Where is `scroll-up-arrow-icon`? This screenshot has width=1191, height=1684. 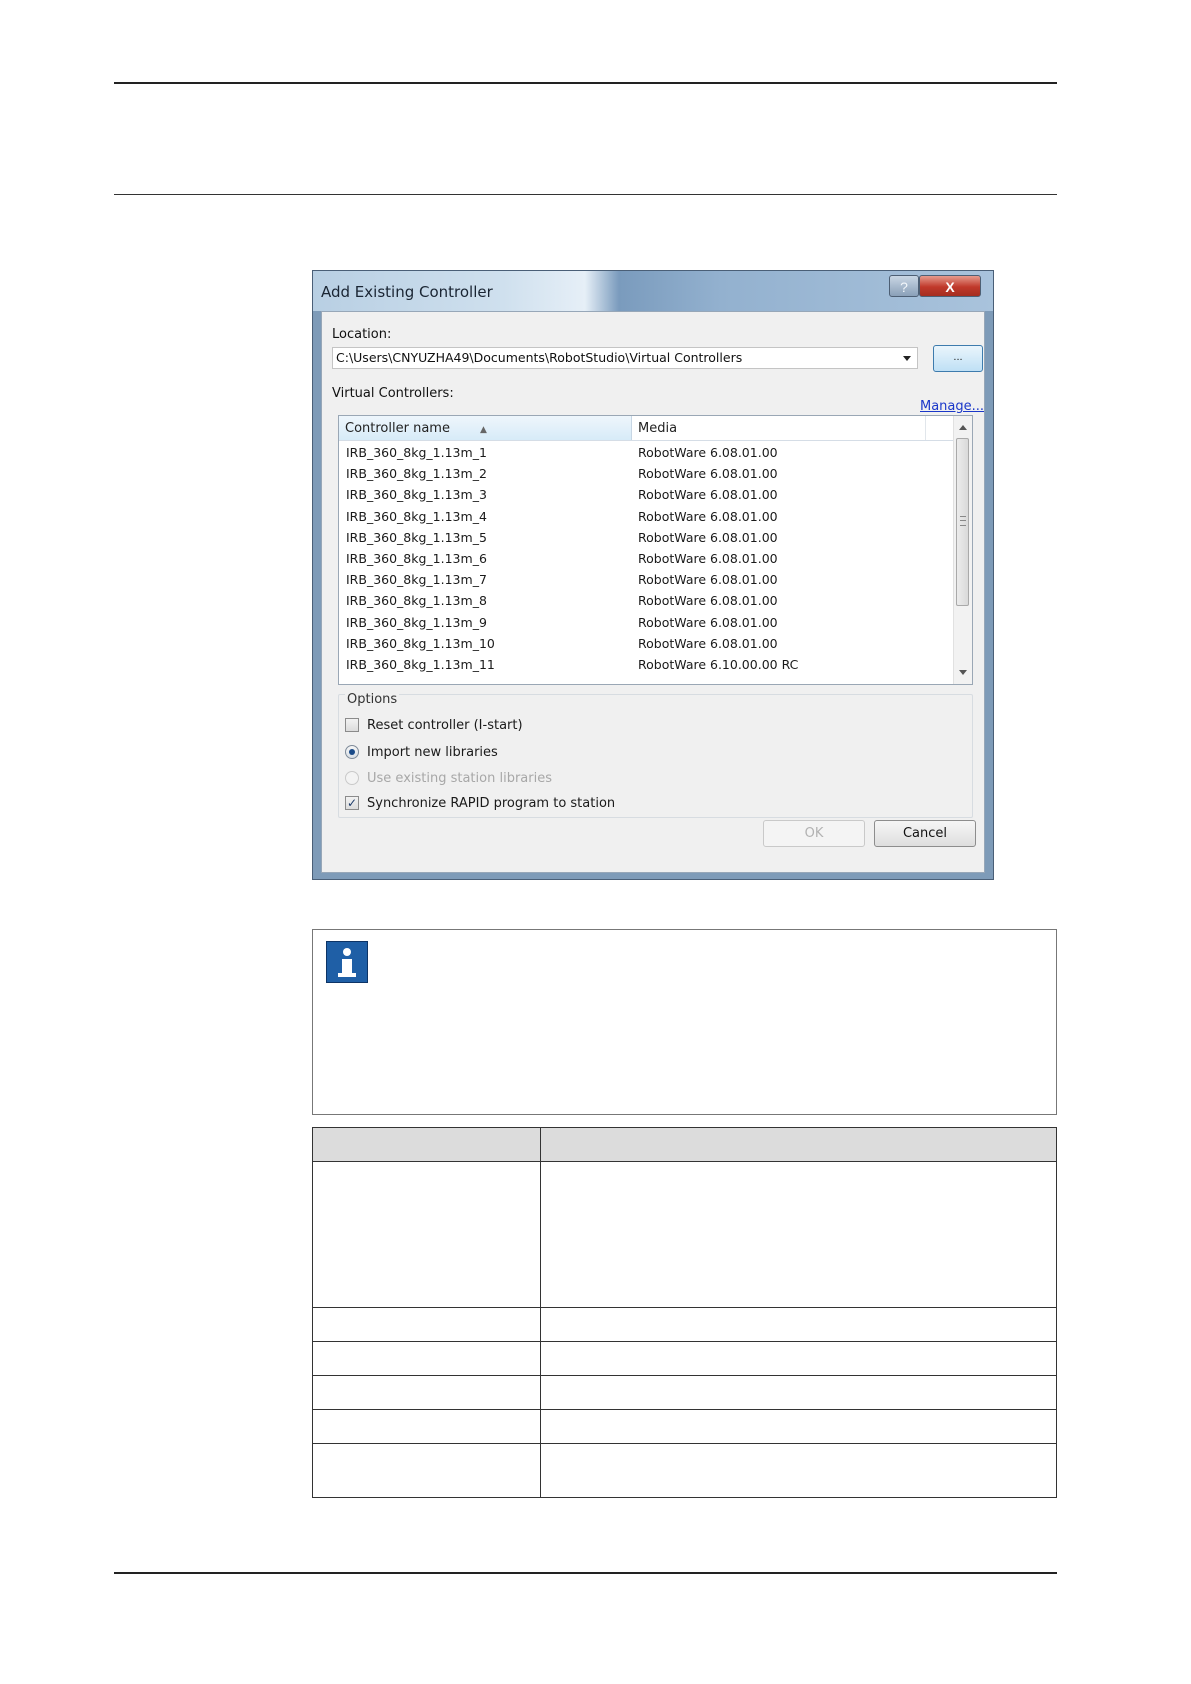
scroll-up-arrow-icon is located at coordinates (963, 427).